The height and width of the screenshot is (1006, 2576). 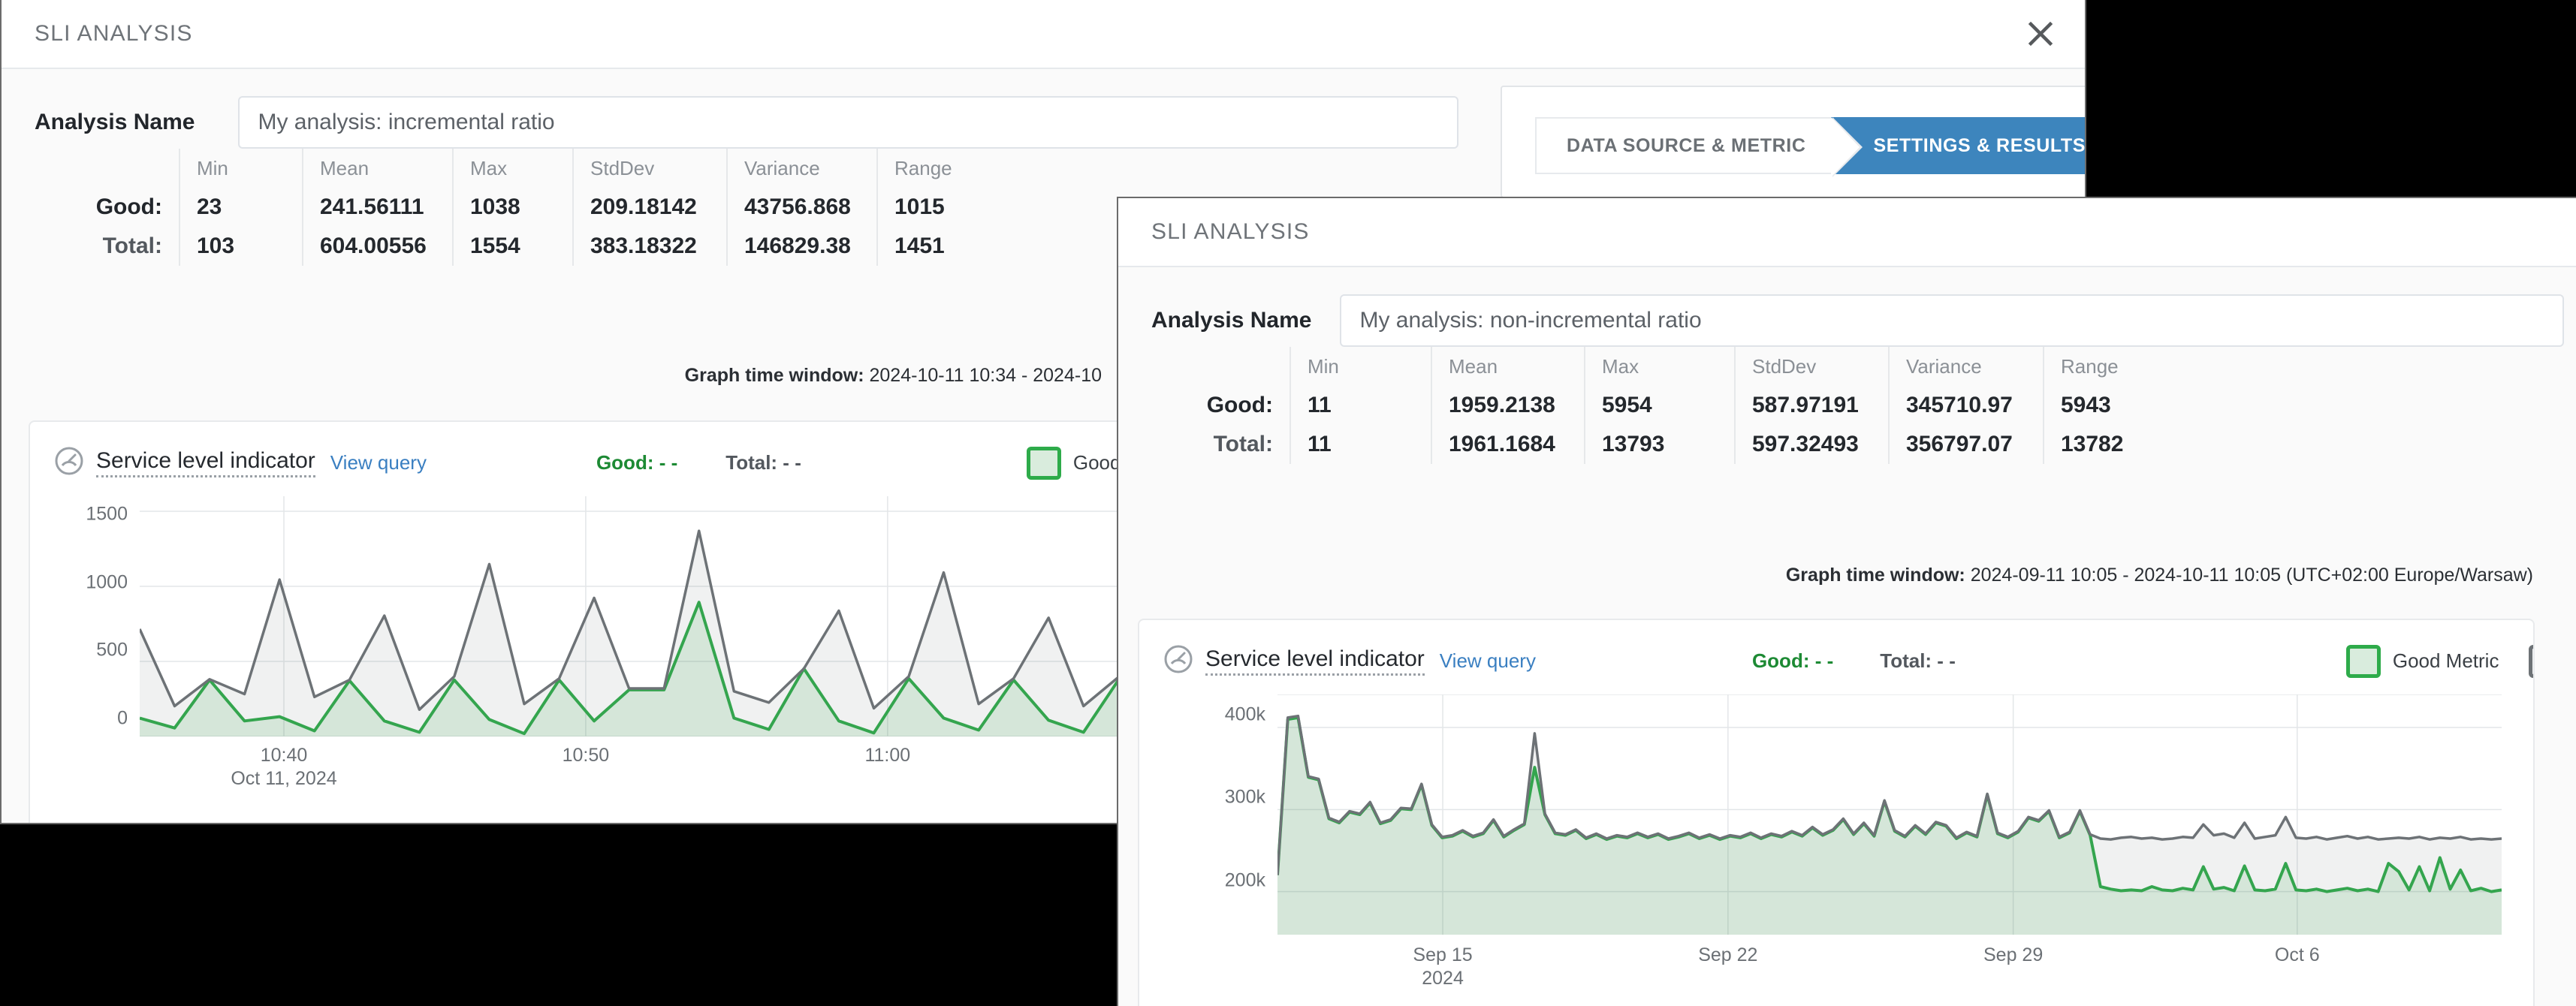 What do you see at coordinates (1847, 232) in the screenshot?
I see `front-window-titlebar: SLI ANALYSIS` at bounding box center [1847, 232].